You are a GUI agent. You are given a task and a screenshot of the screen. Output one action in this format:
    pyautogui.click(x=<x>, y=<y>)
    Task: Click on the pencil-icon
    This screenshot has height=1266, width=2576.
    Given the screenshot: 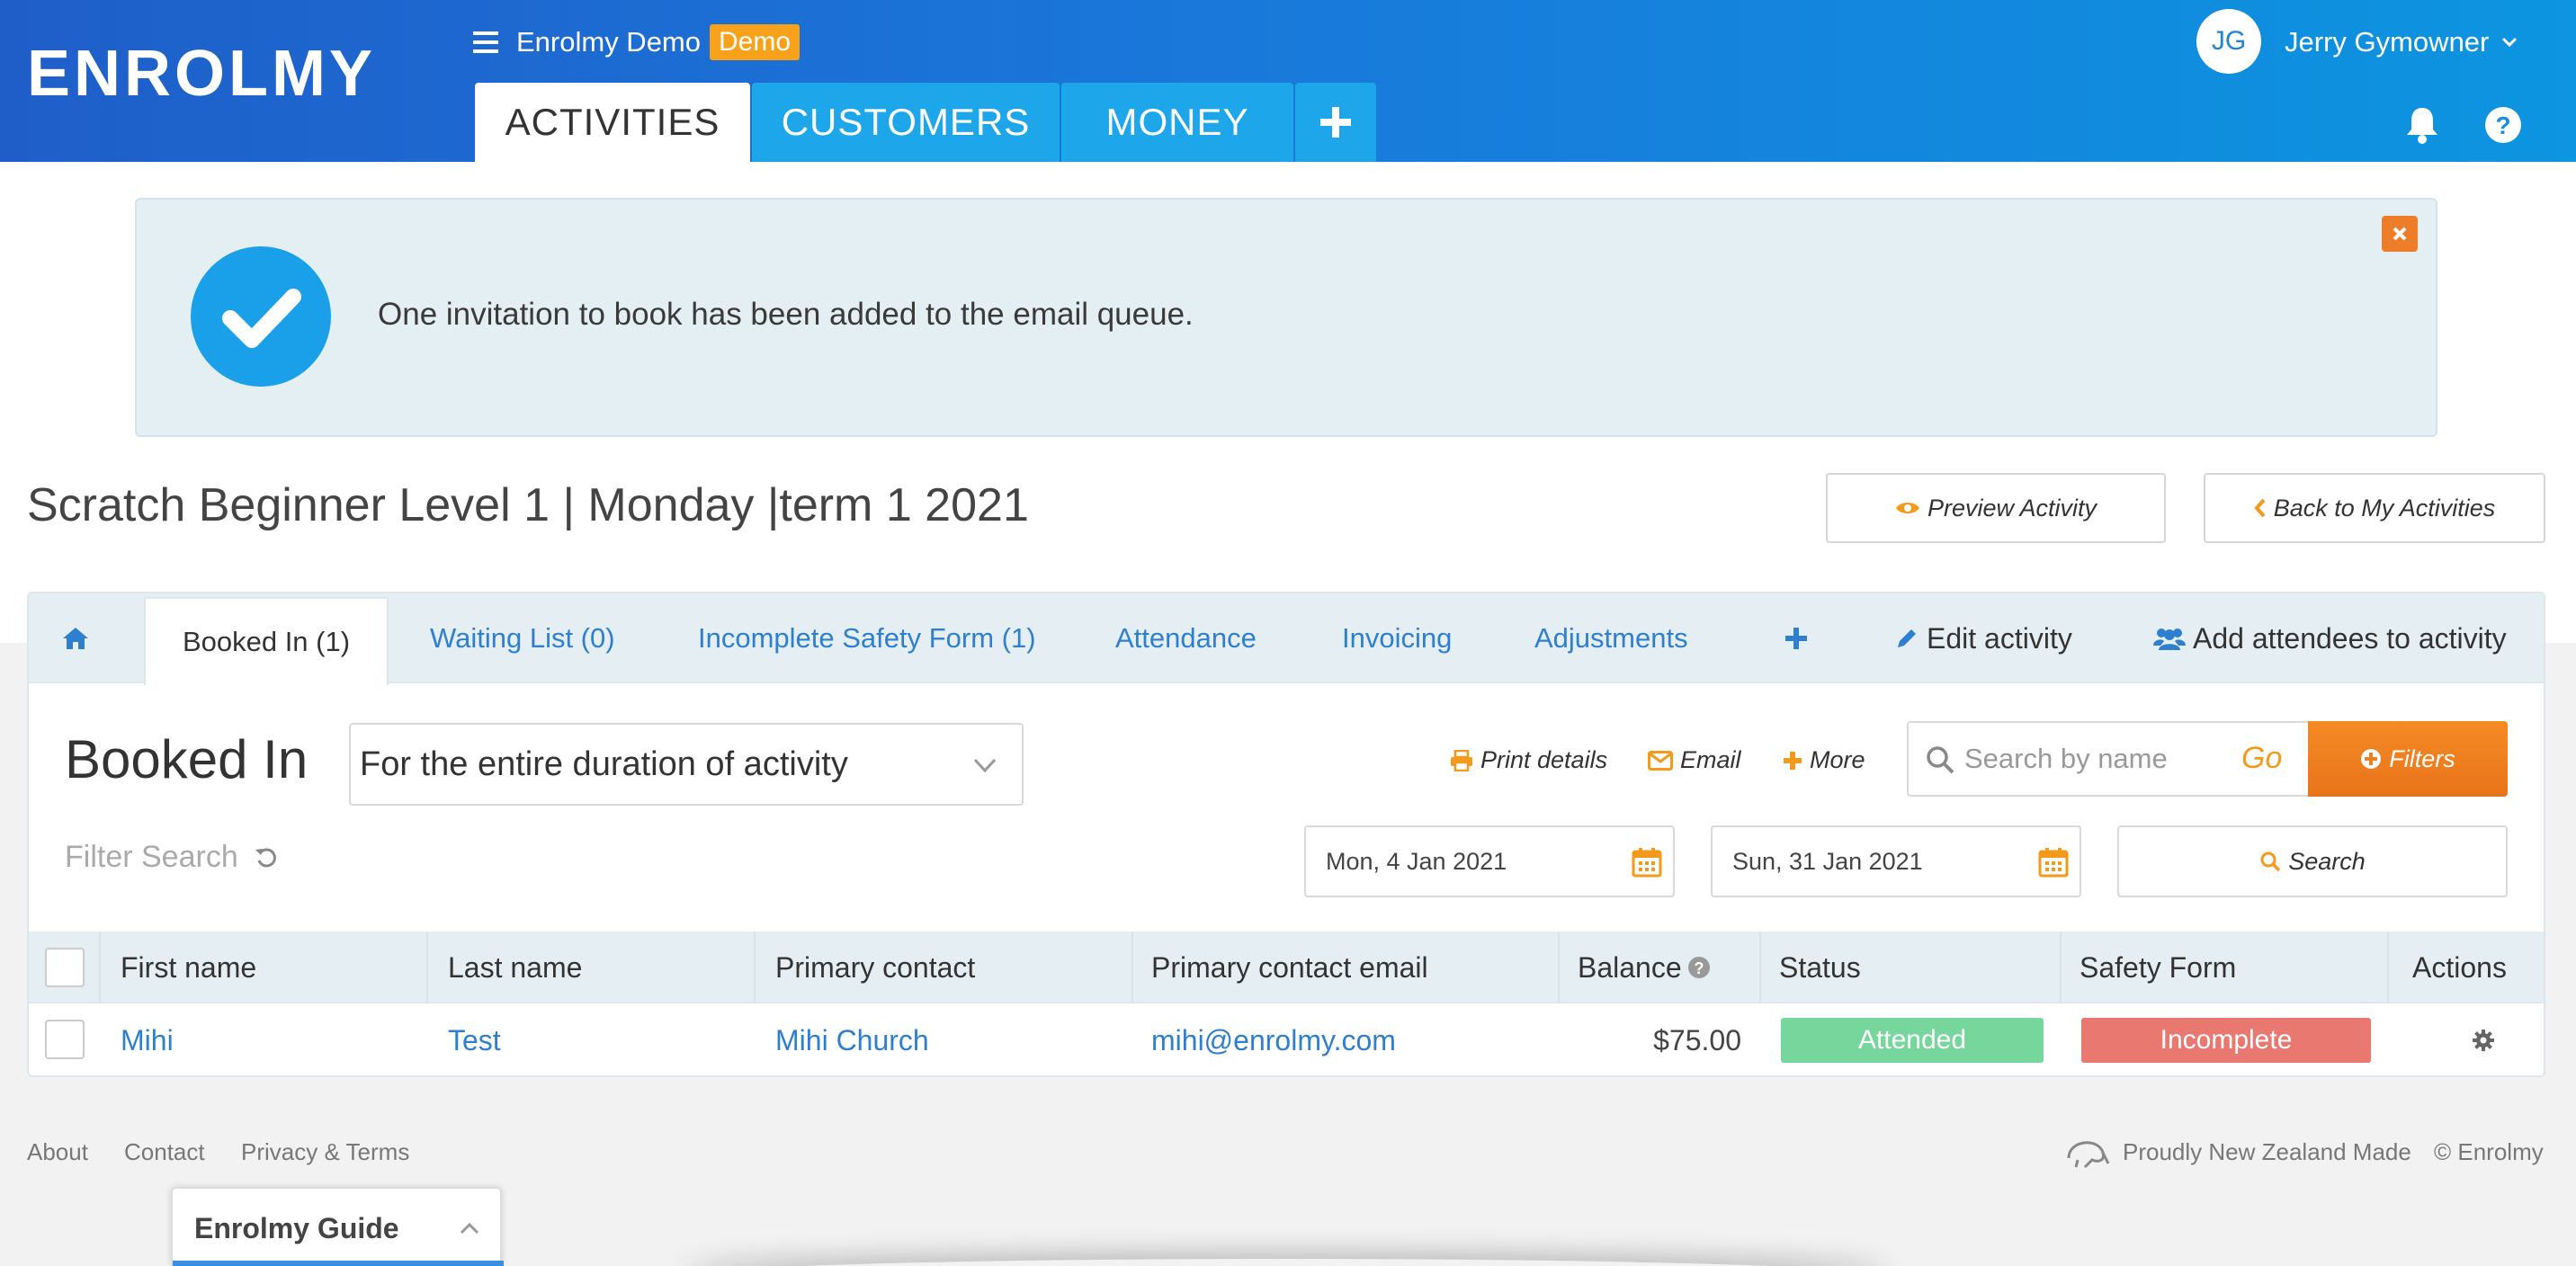 What is the action you would take?
    pyautogui.click(x=1906, y=638)
    